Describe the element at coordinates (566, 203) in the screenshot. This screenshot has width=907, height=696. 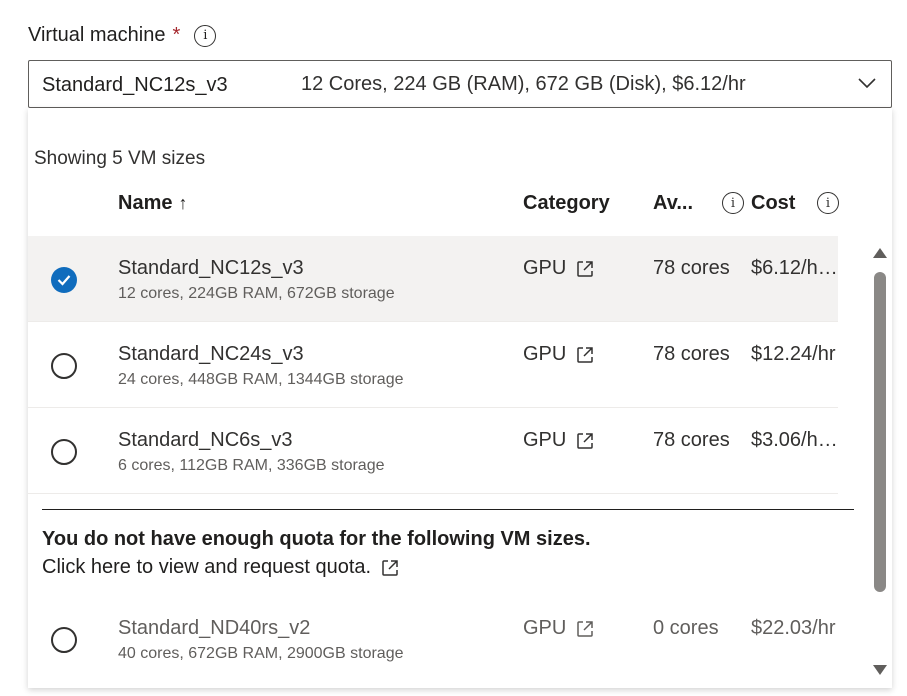
I see `column-header-category: Category` at that location.